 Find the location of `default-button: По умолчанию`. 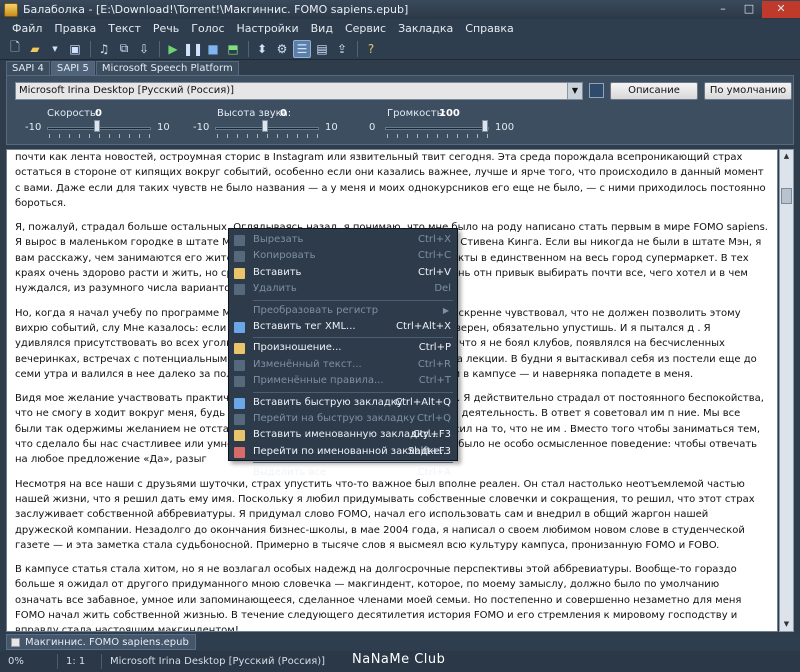

default-button: По умолчанию is located at coordinates (748, 91).